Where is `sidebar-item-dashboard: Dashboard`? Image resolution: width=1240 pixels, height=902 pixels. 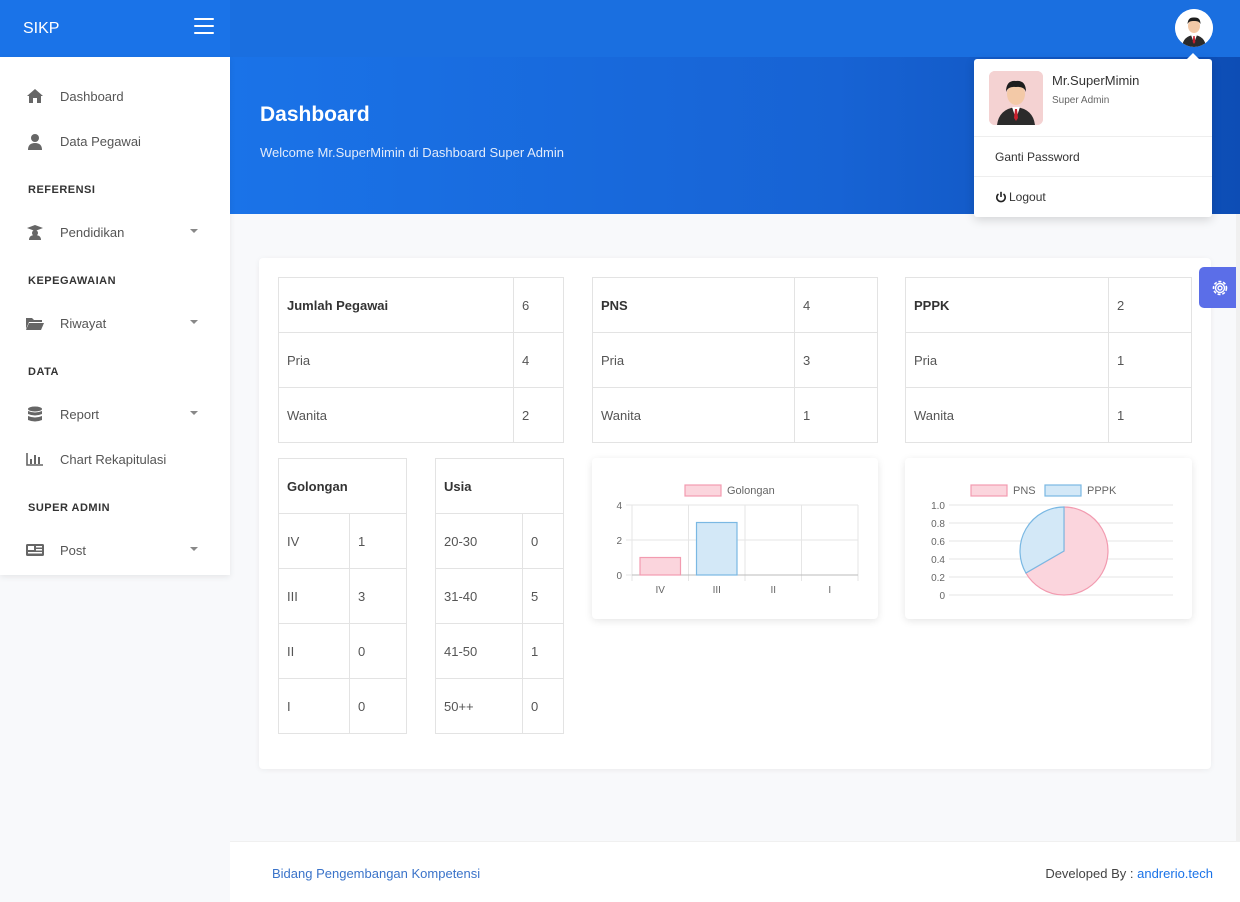
sidebar-item-dashboard: Dashboard is located at coordinates (115, 96).